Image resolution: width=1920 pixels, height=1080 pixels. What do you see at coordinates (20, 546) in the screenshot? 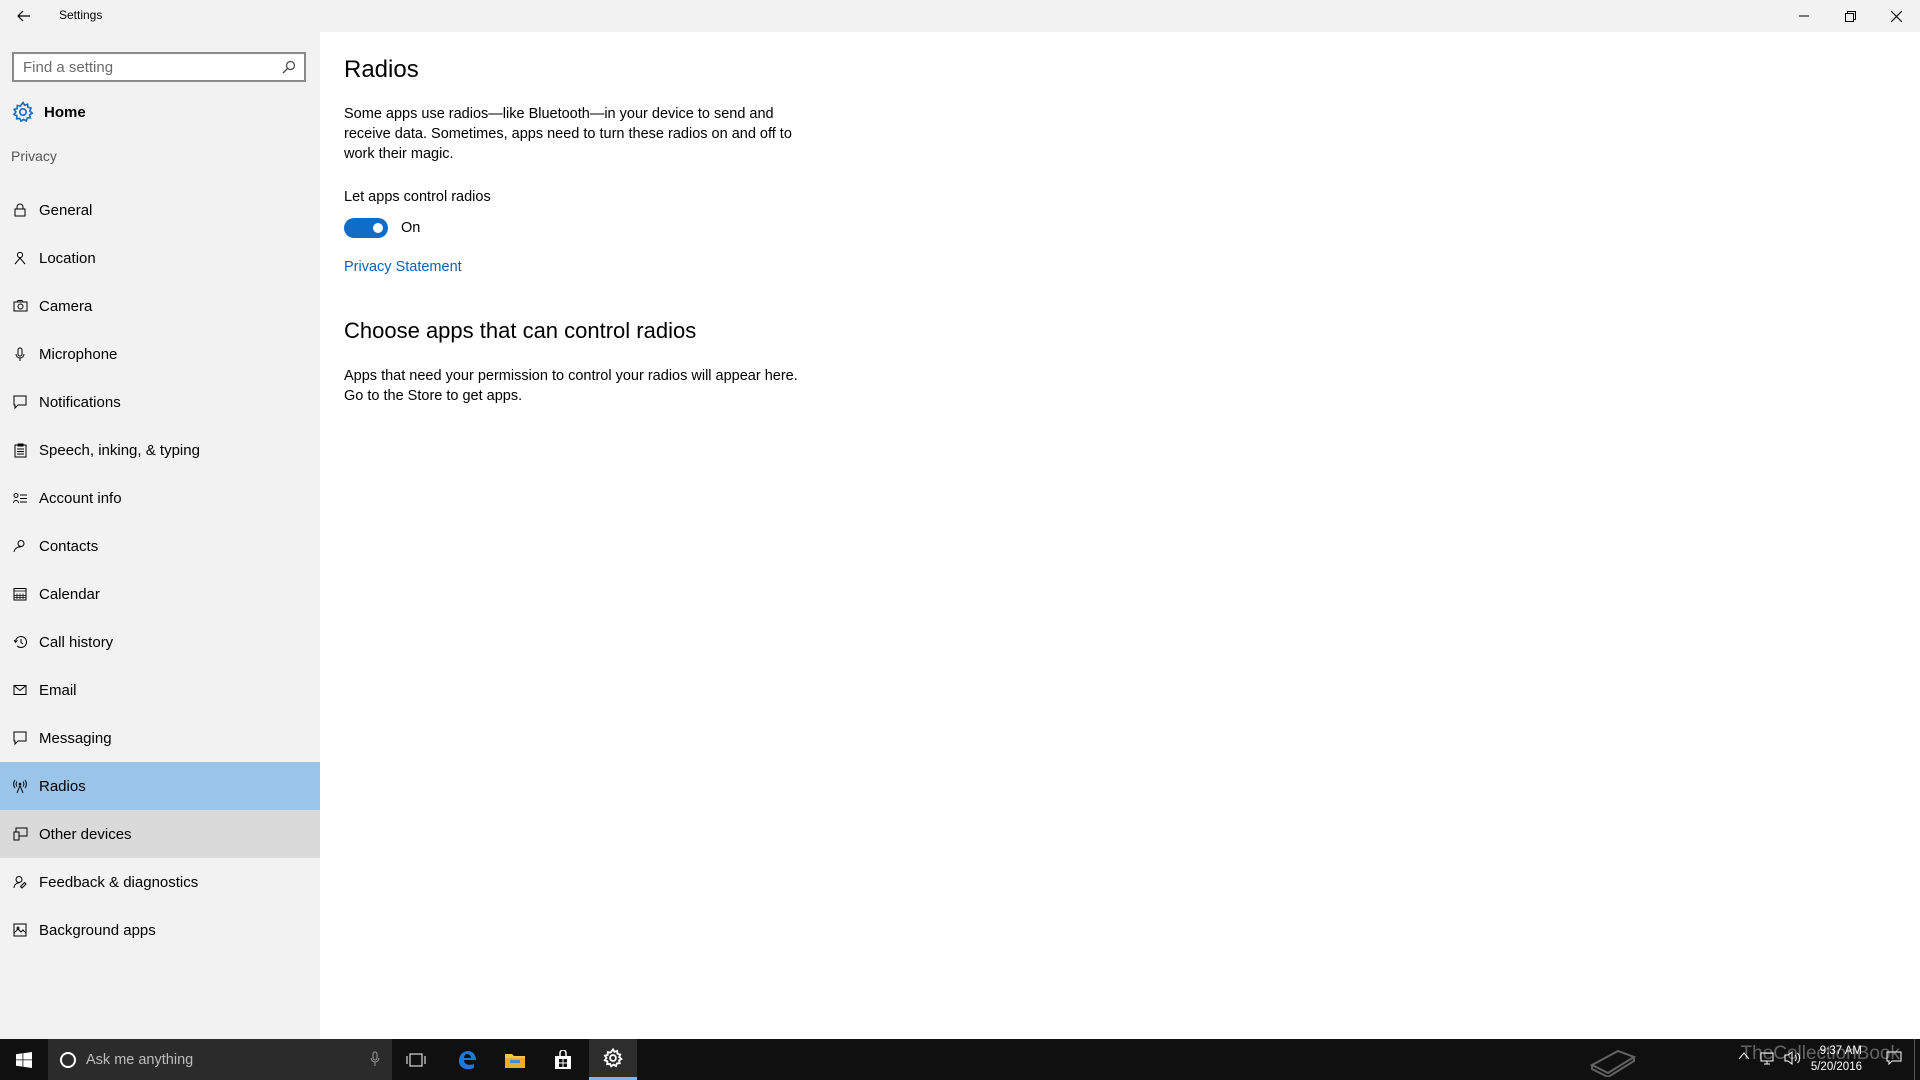
I see `contacts-icon` at bounding box center [20, 546].